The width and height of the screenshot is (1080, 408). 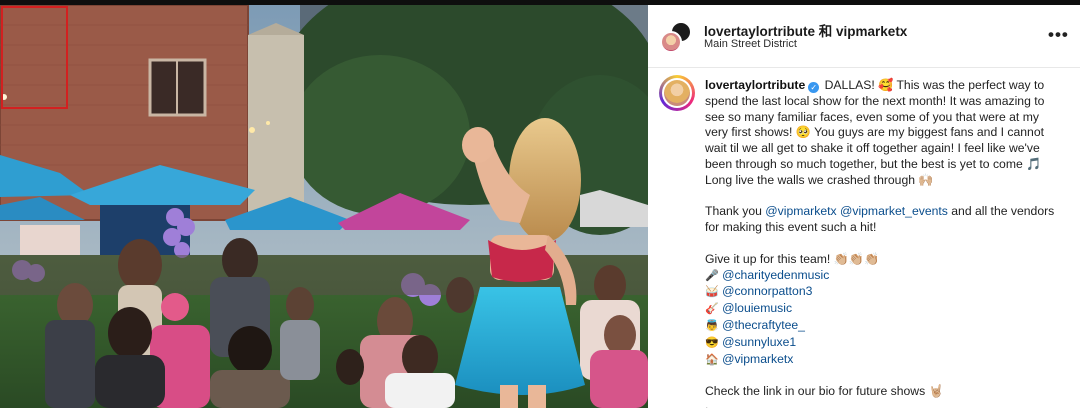 What do you see at coordinates (755, 85) in the screenshot?
I see `caption-username: lovertaylortribute` at bounding box center [755, 85].